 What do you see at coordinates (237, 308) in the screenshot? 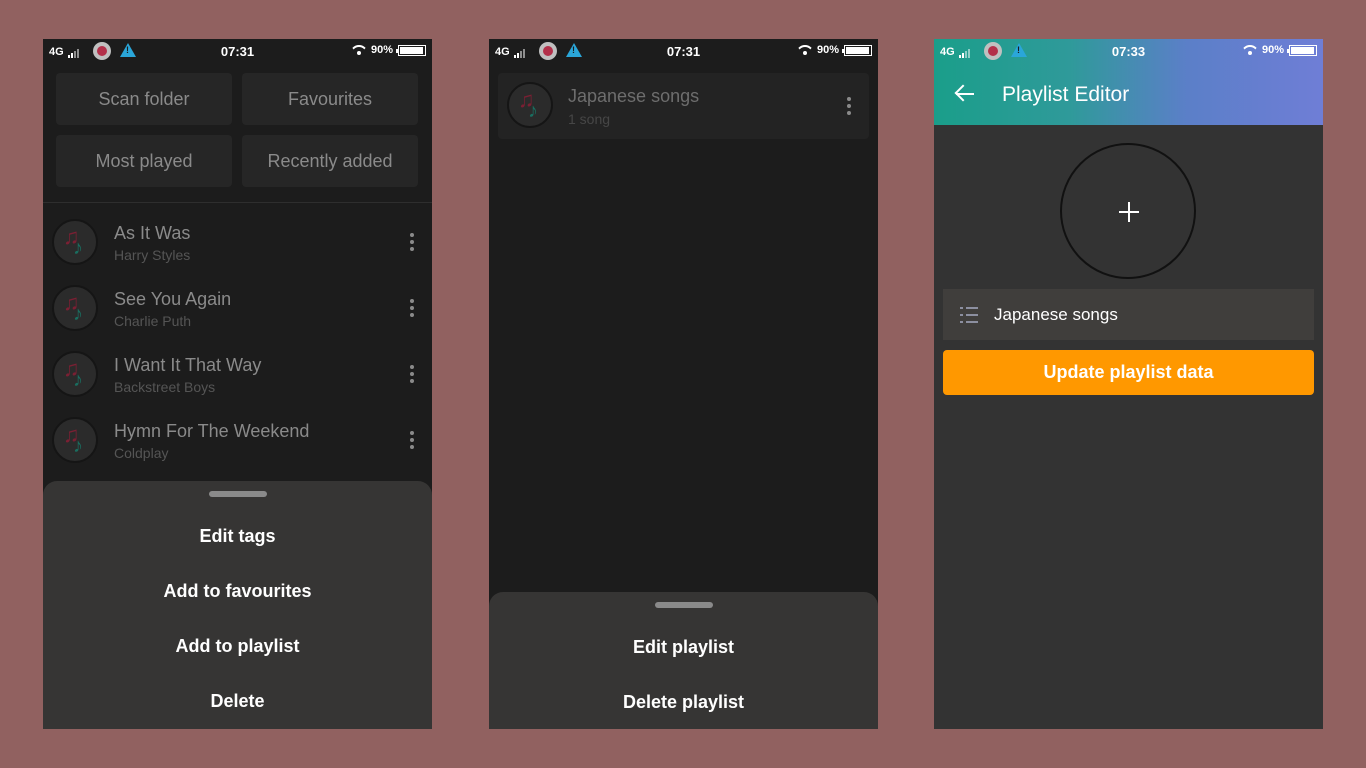
I see `song-row: ♫ ♪ See You Again Charlie Puth` at bounding box center [237, 308].